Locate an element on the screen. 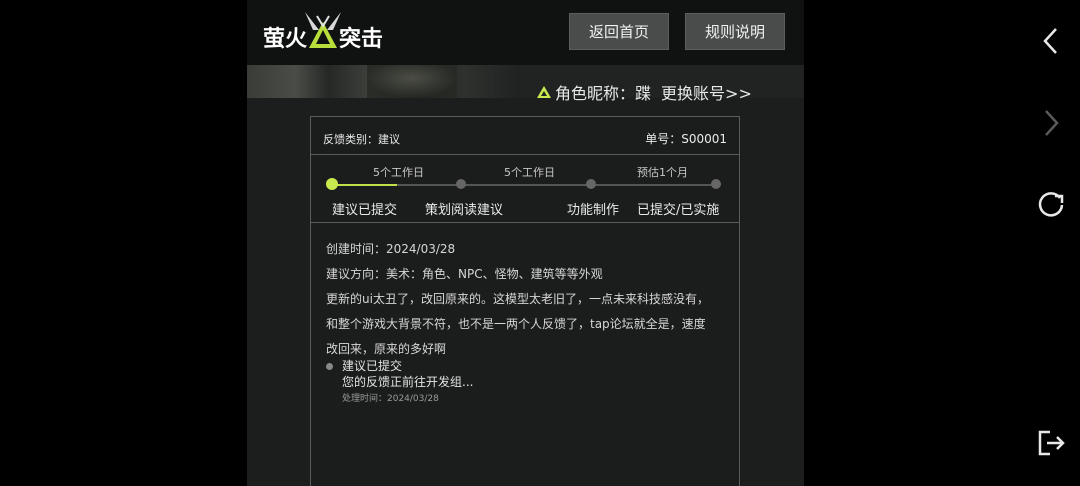  step-label: 已提交/已实施 is located at coordinates (678, 210).